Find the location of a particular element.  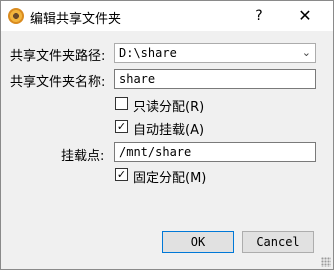

readonly-label: 只读分配(R) is located at coordinates (169, 107).